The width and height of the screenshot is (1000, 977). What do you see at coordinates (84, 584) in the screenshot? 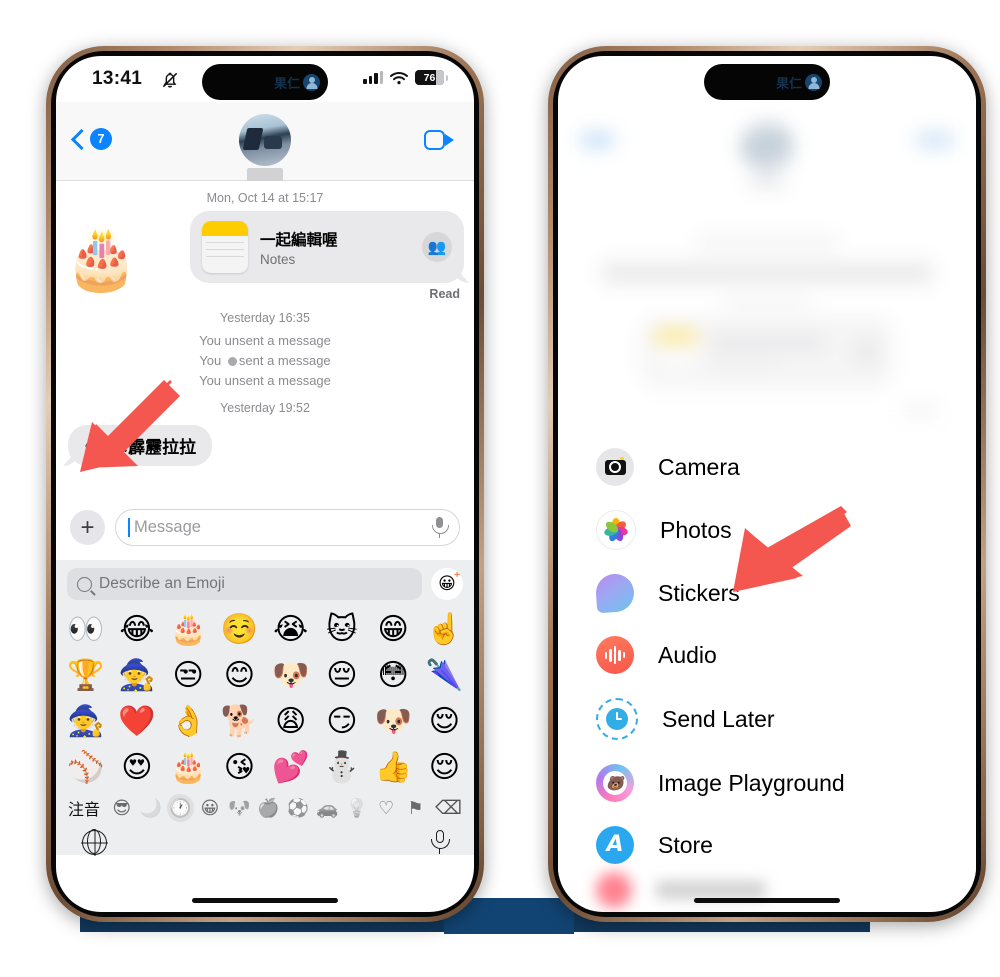
I see `search-icon` at bounding box center [84, 584].